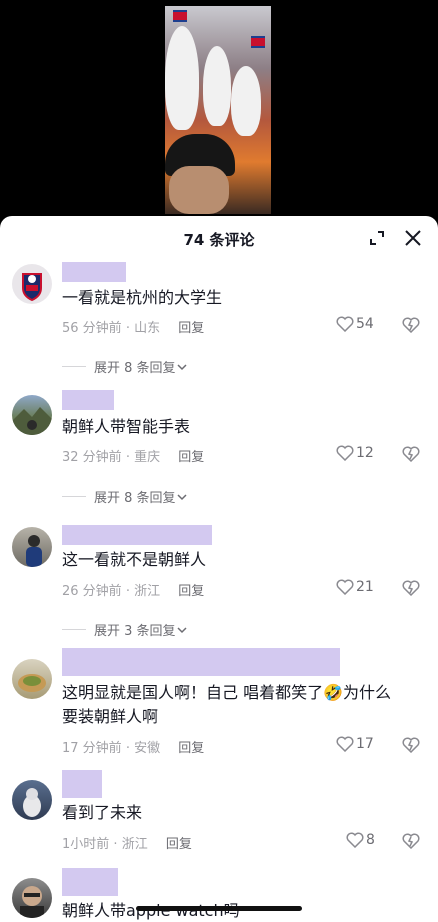  I want to click on like-button: 8, so click(360, 840).